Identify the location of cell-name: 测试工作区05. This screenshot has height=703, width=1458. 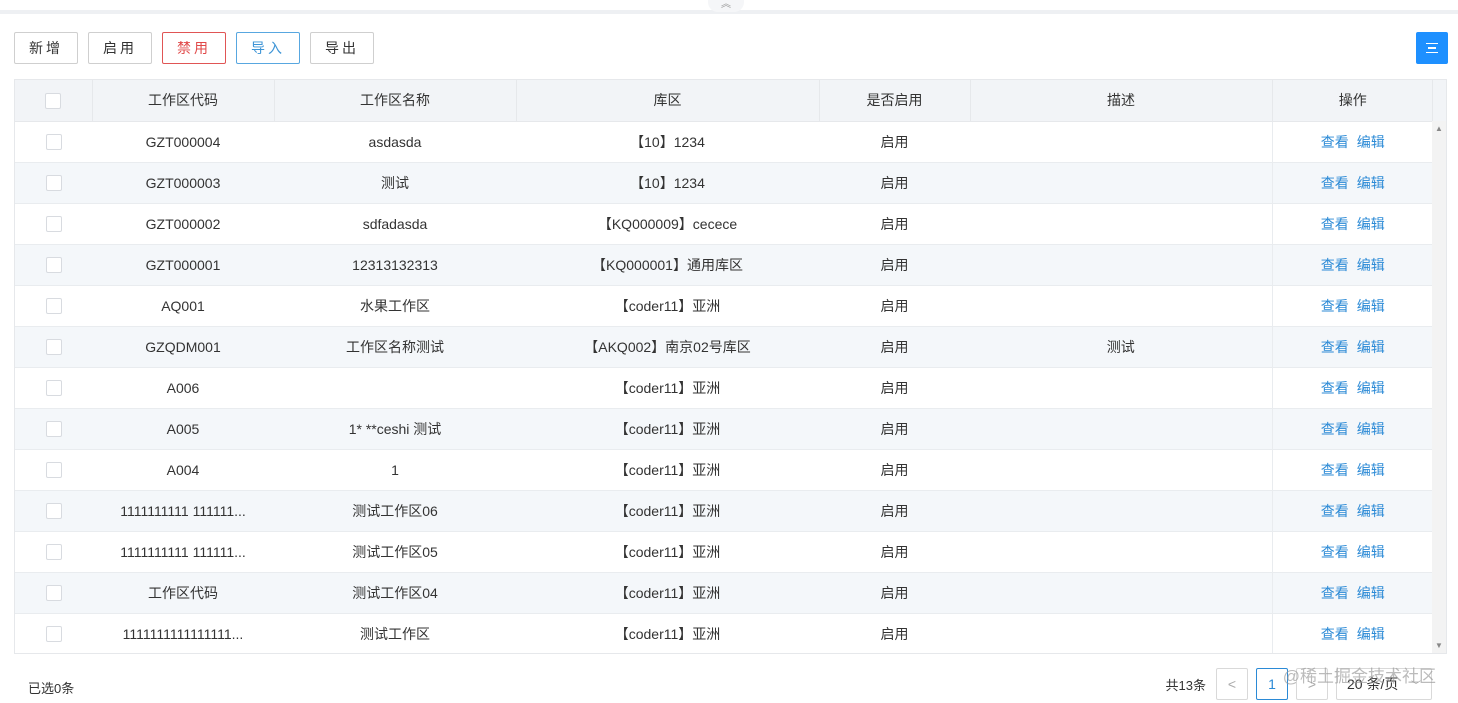
(395, 552).